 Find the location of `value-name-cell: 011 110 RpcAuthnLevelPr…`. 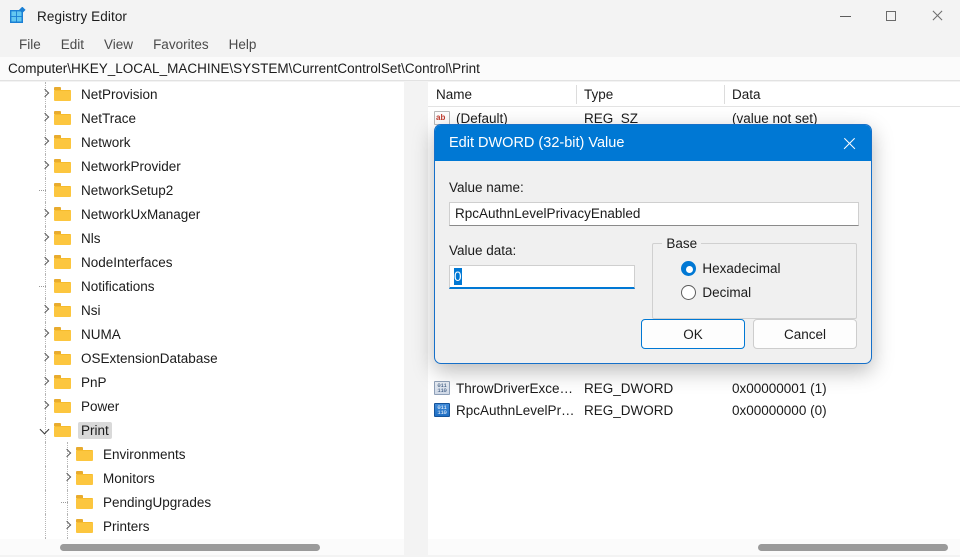

value-name-cell: 011 110 RpcAuthnLevelPr… is located at coordinates (502, 410).